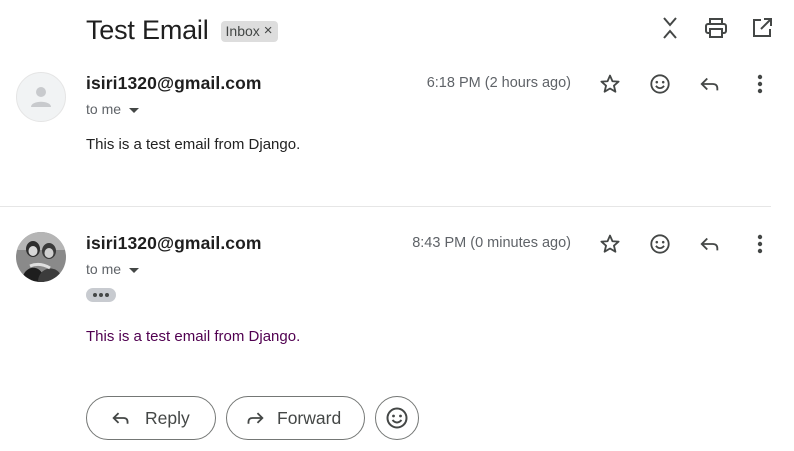  Describe the element at coordinates (147, 29) in the screenshot. I see `email-subject: Test Email` at that location.